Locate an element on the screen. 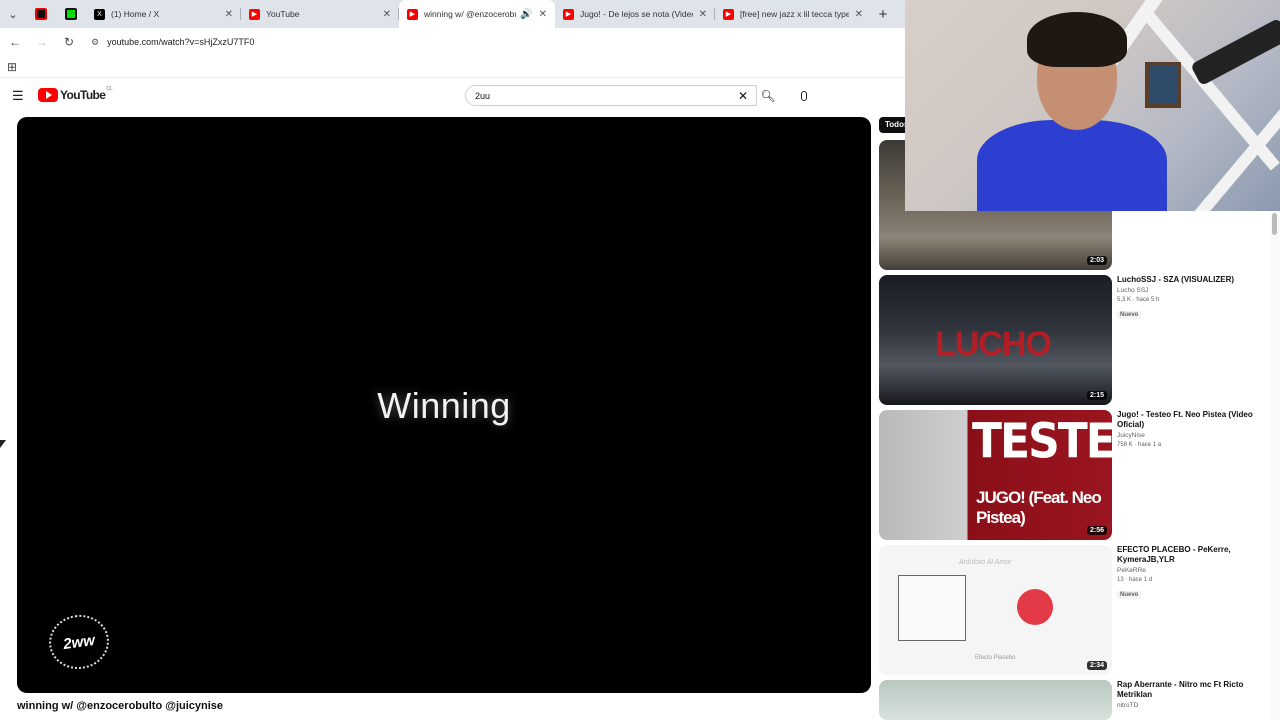 This screenshot has height=720, width=1280. video-thumbnail is located at coordinates (995, 700).